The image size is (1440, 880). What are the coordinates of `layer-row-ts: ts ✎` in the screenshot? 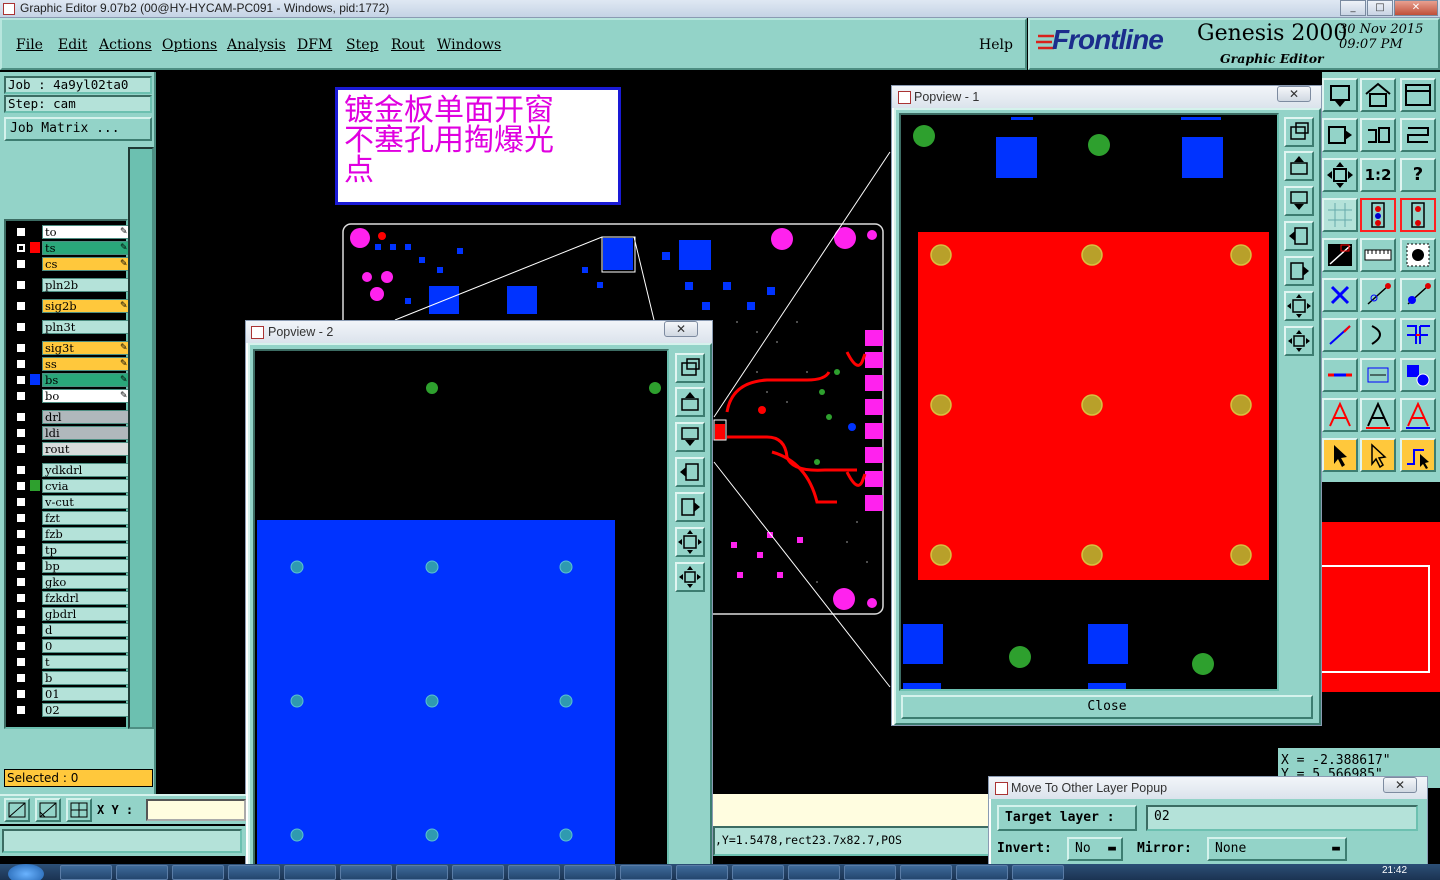 It's located at (71, 247).